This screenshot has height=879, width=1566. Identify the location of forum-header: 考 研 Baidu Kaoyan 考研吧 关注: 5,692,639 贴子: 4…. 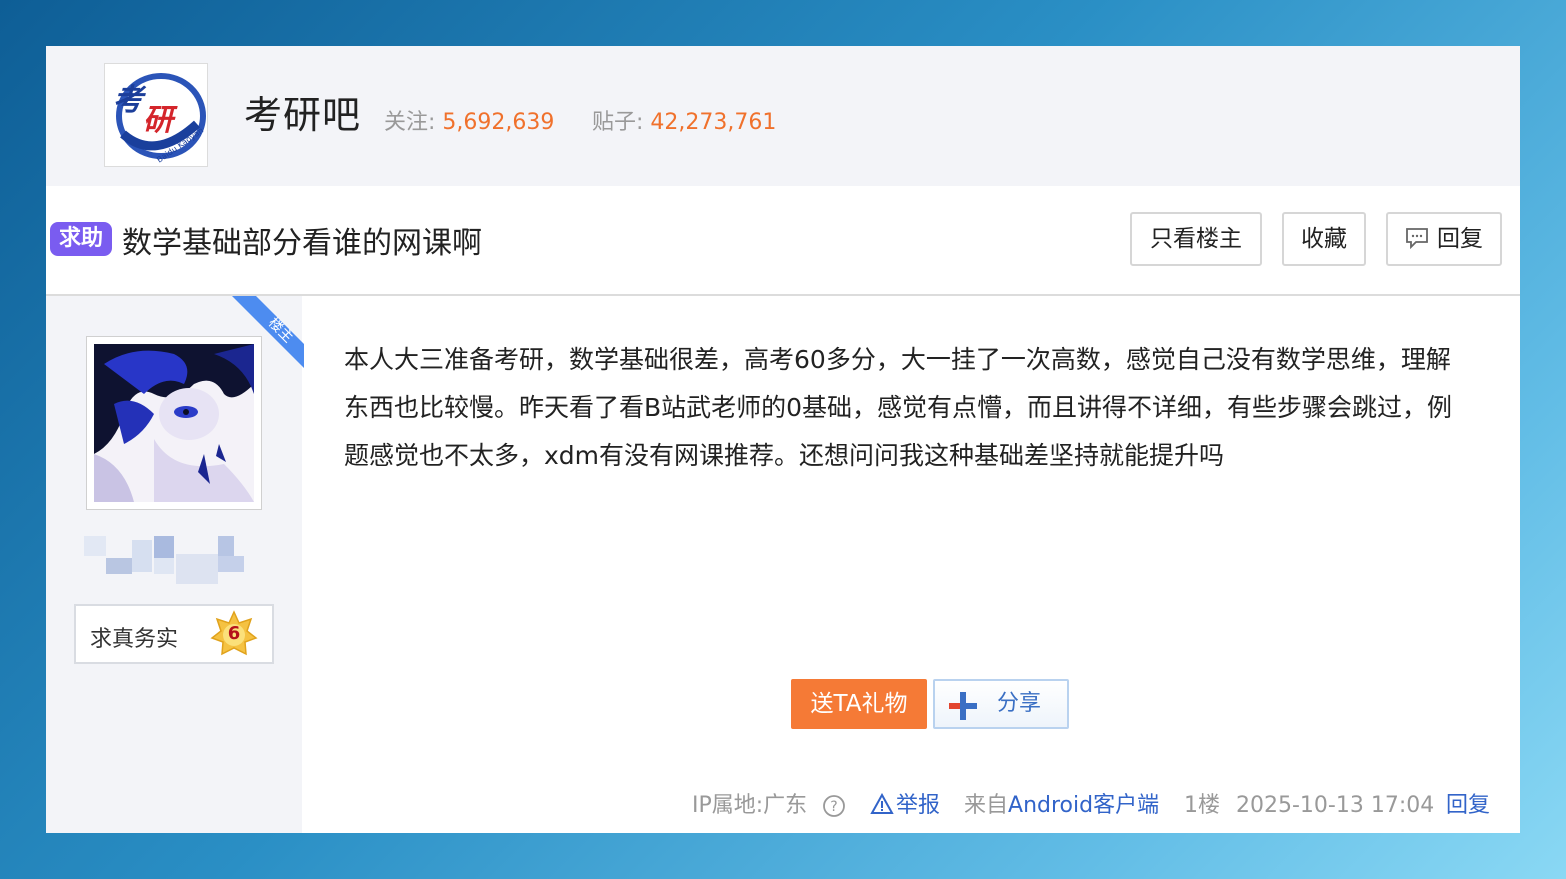
(783, 116).